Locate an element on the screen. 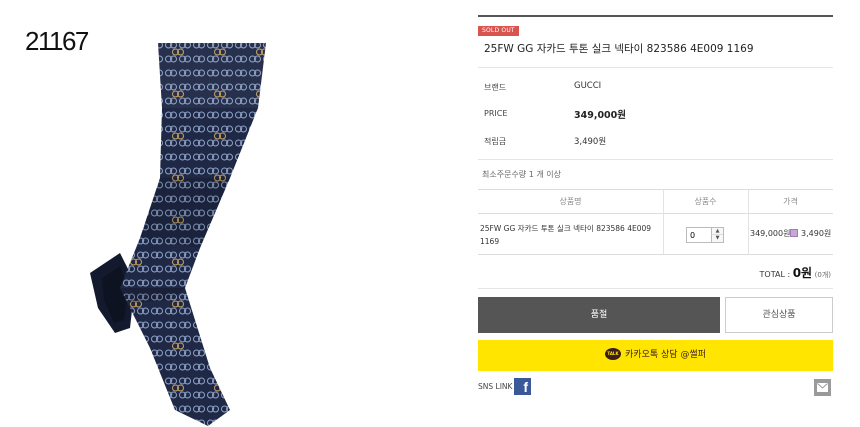 The width and height of the screenshot is (860, 427). envelope-icon is located at coordinates (822, 387).